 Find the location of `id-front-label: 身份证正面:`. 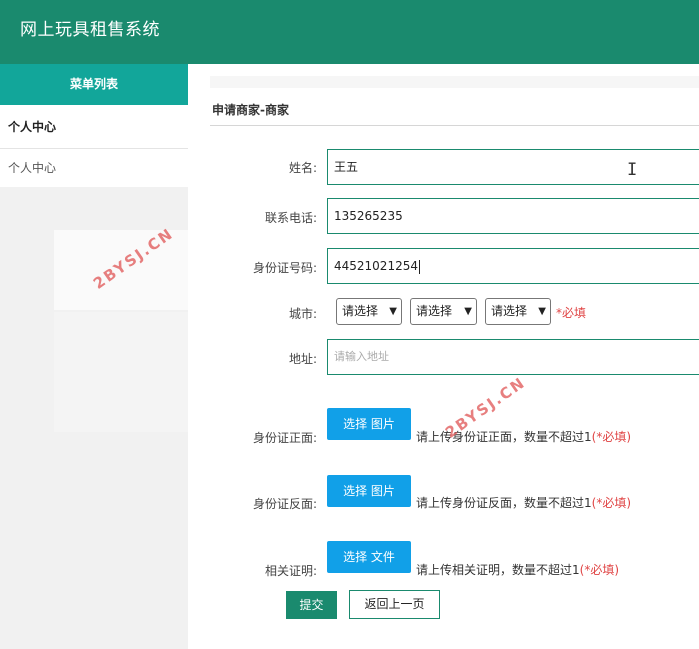

id-front-label: 身份证正面: is located at coordinates (284, 438).